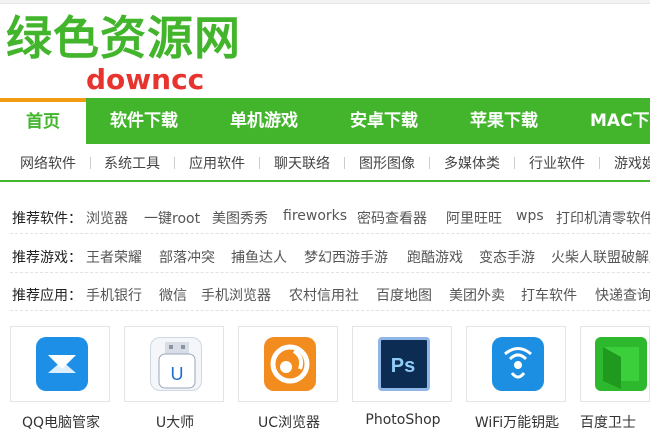 The image size is (650, 433). What do you see at coordinates (435, 257) in the screenshot?
I see `rec-link: 跑酷游戏` at bounding box center [435, 257].